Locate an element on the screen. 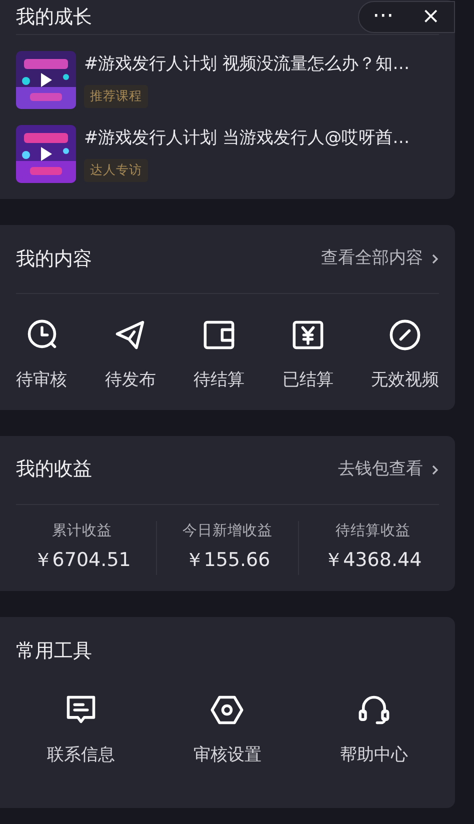 This screenshot has height=824, width=474. stat-value: ￥4368.44 is located at coordinates (373, 561).